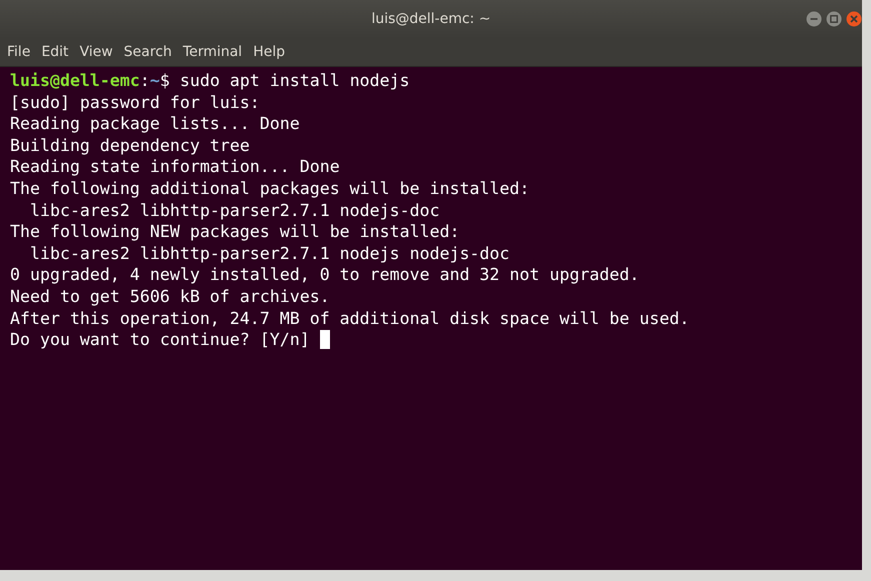 The image size is (871, 581). I want to click on cursor-block, so click(325, 340).